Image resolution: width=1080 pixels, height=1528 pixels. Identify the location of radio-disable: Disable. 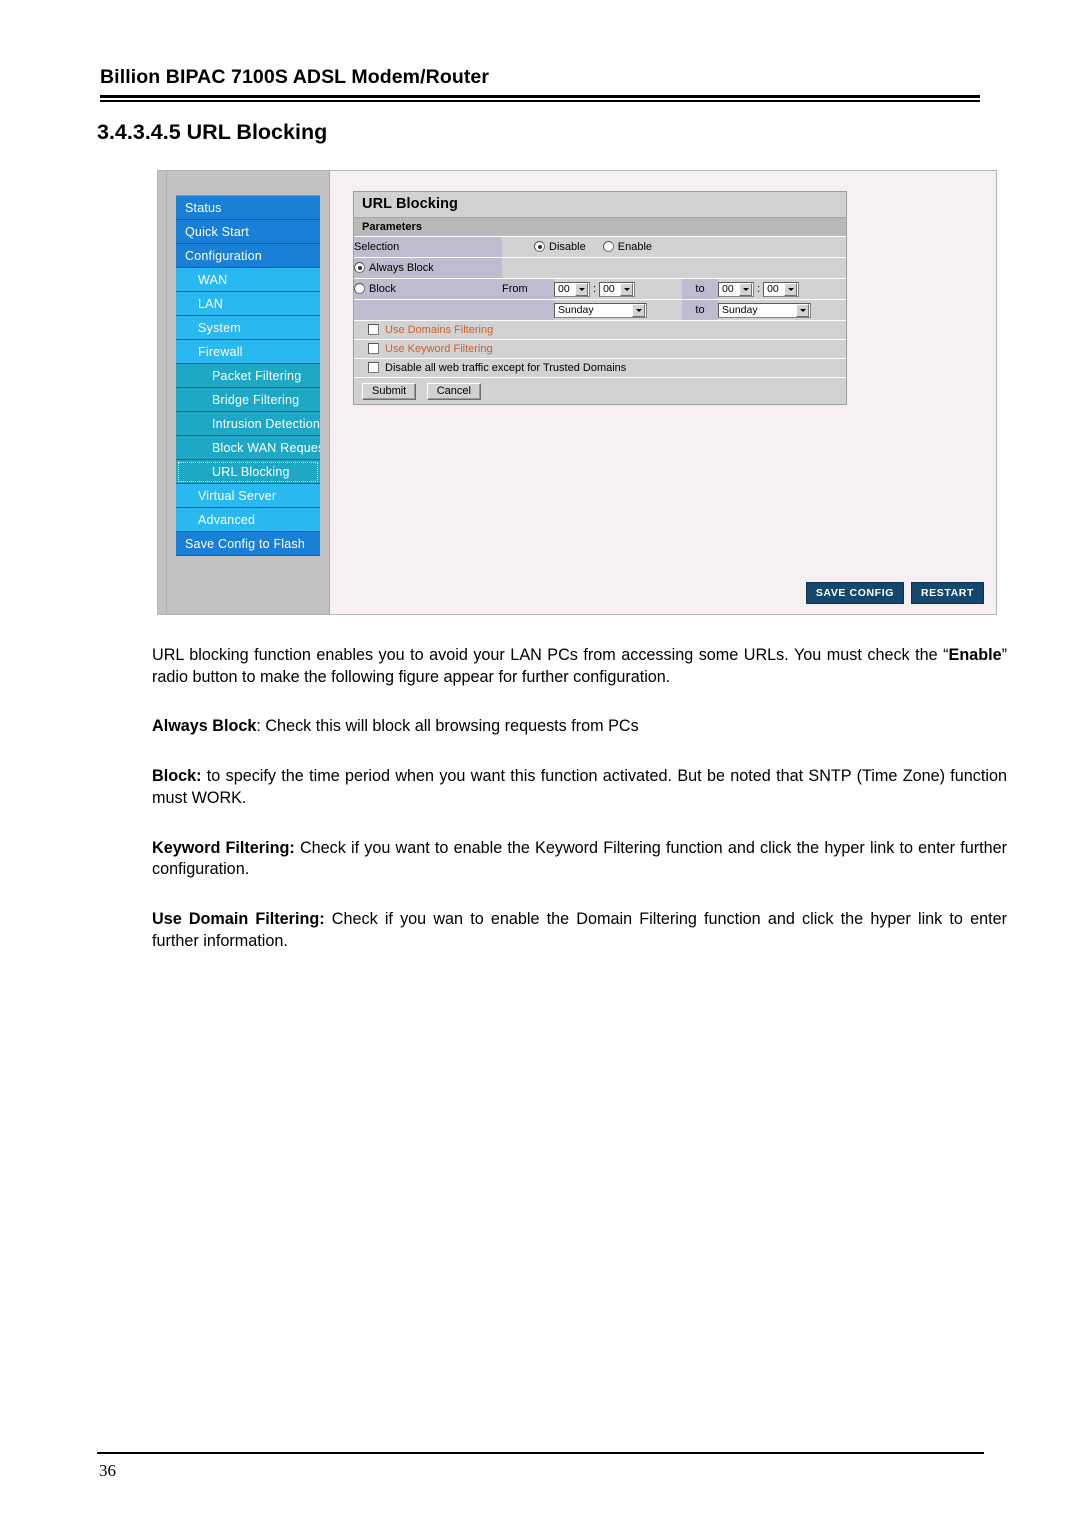
(561, 247).